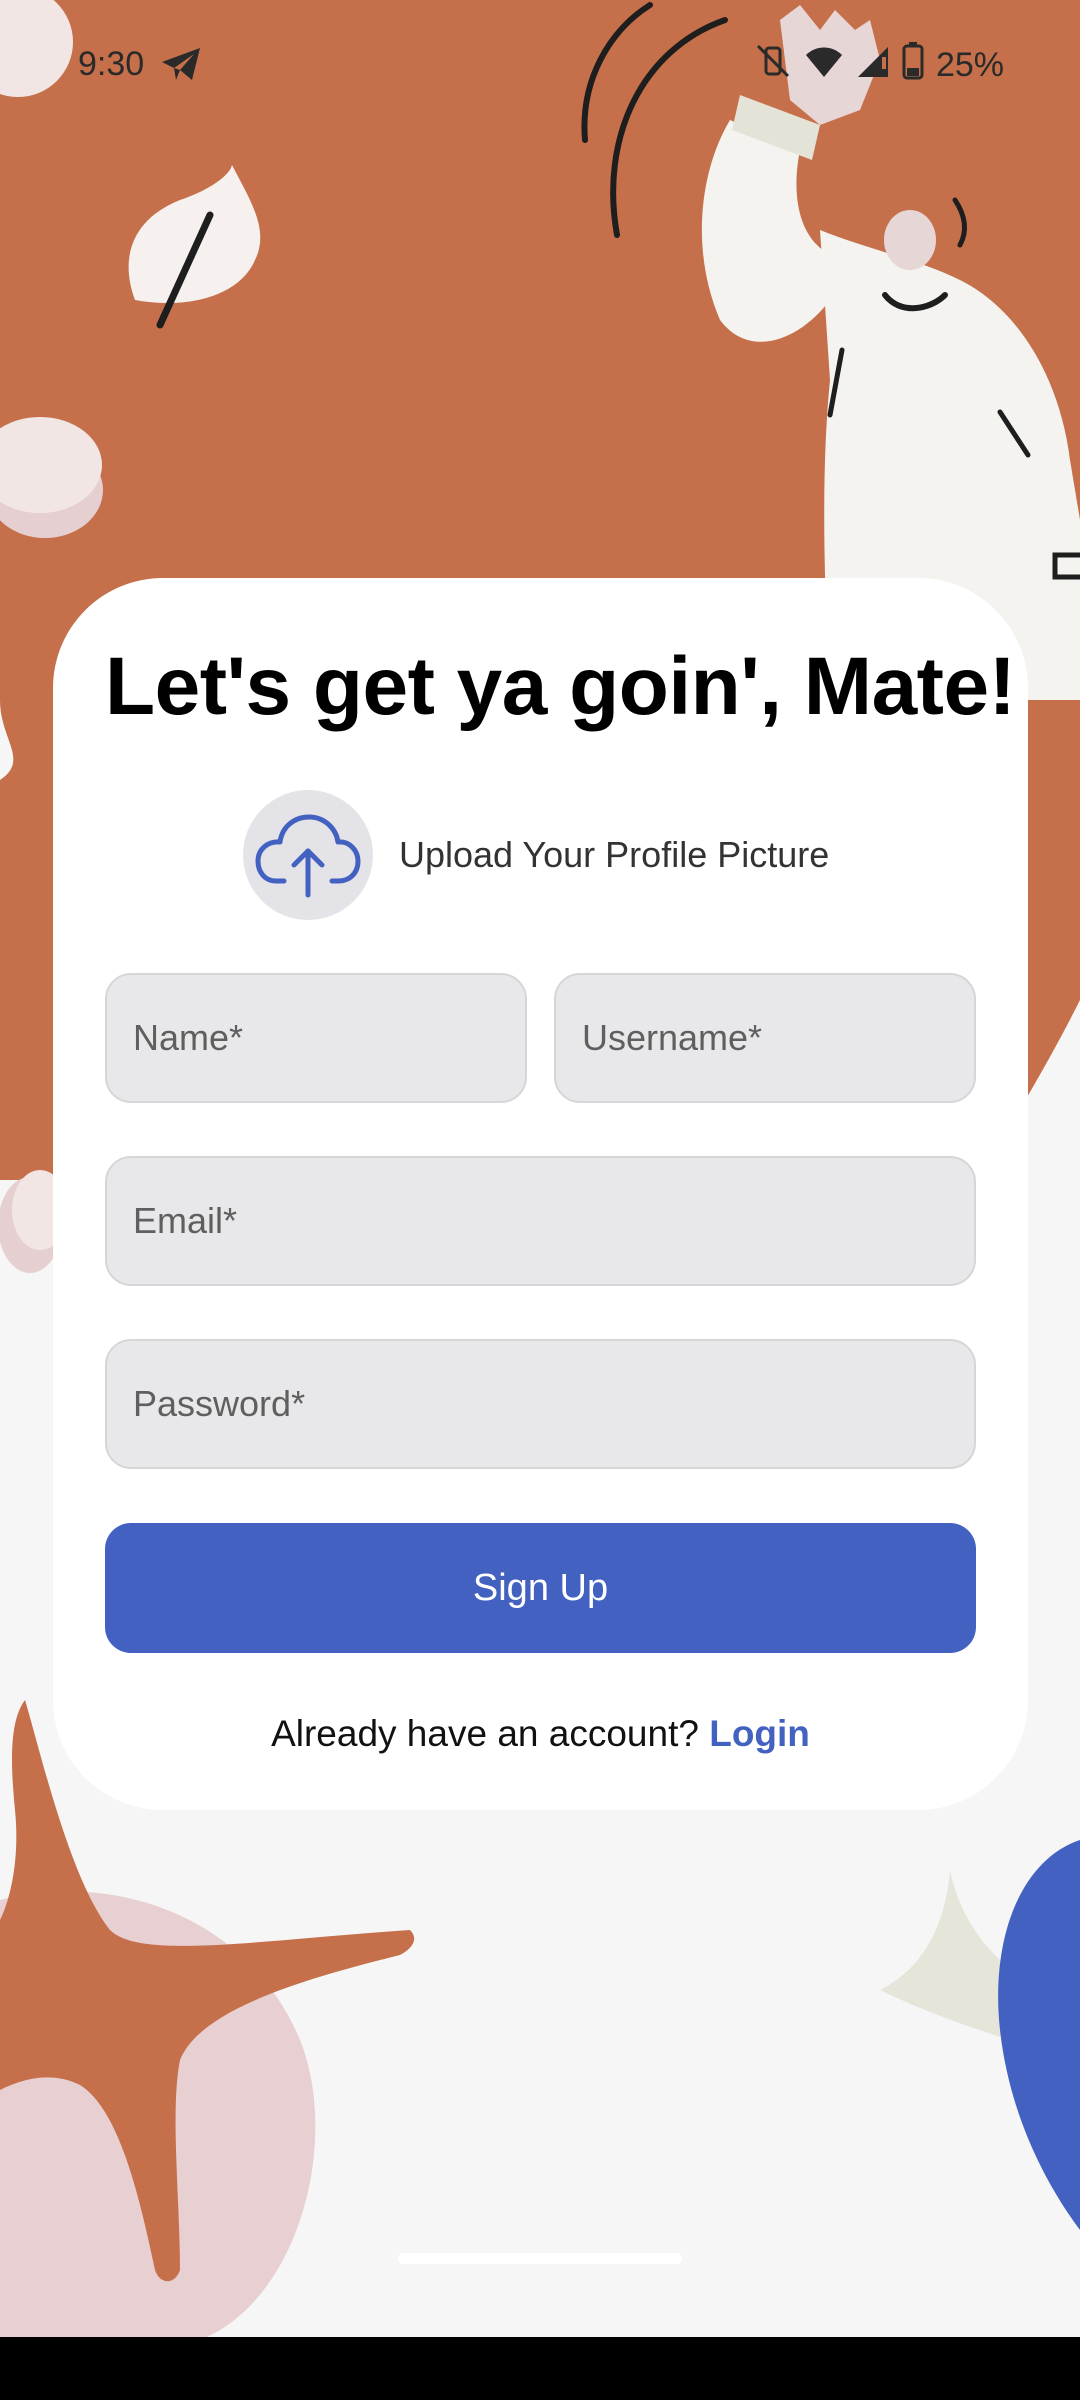  What do you see at coordinates (765, 1038) in the screenshot?
I see `username-input` at bounding box center [765, 1038].